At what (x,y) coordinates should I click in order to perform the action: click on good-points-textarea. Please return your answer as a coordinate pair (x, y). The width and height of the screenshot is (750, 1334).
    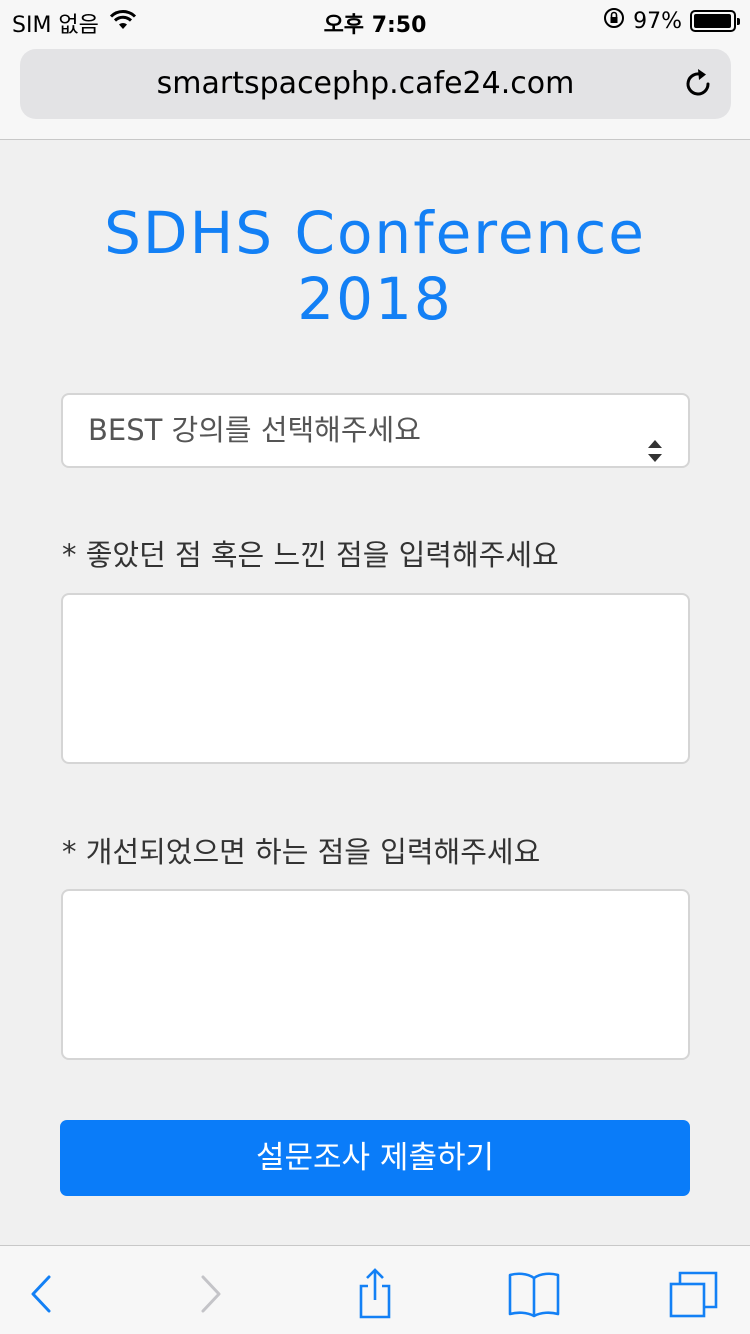
    Looking at the image, I should click on (375, 678).